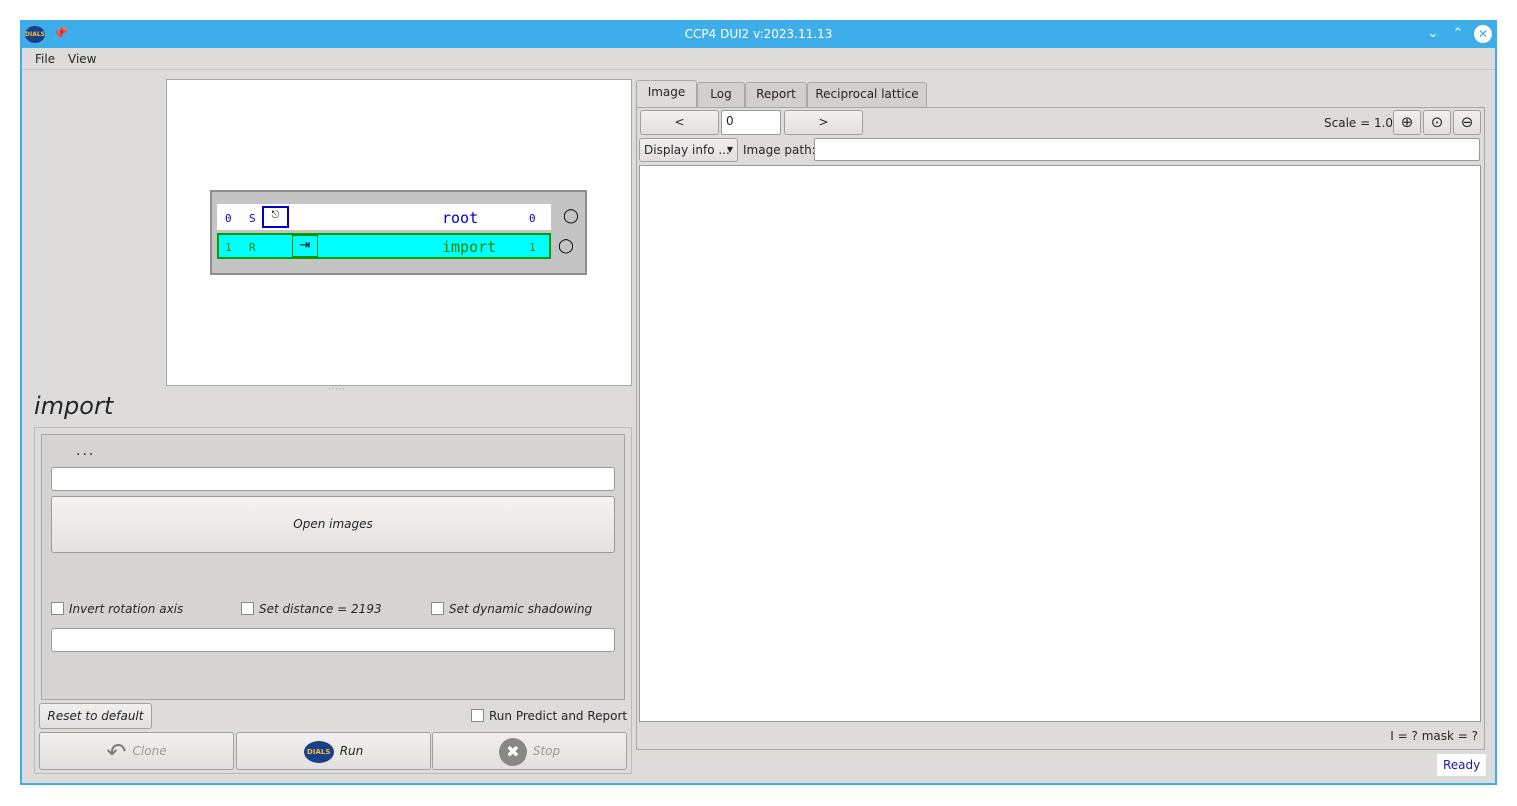 The height and width of the screenshot is (806, 1517). Describe the element at coordinates (398, 217) in the screenshot. I see `tree-node-root: 0 S ⎋ root 0 ◯` at that location.